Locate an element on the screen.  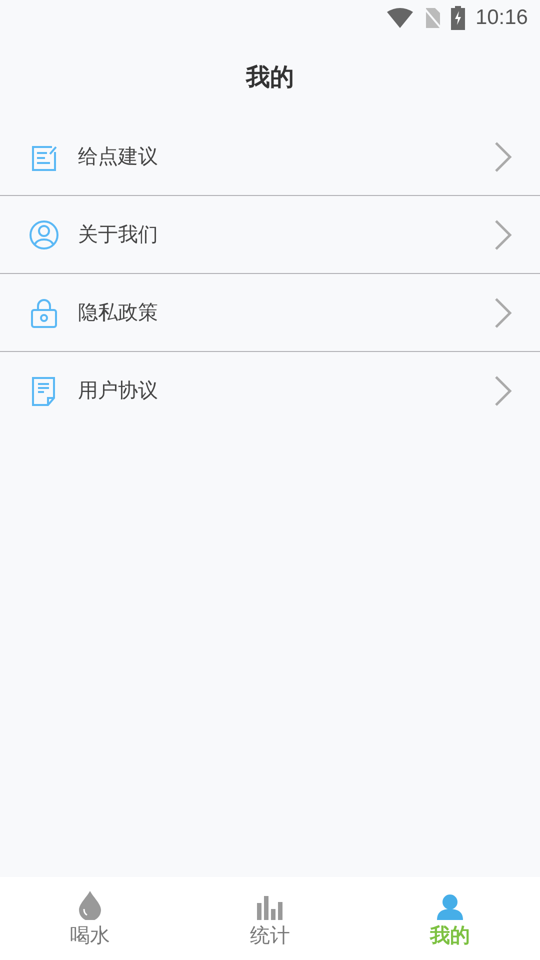
clock-time: 10:16 is located at coordinates (501, 18).